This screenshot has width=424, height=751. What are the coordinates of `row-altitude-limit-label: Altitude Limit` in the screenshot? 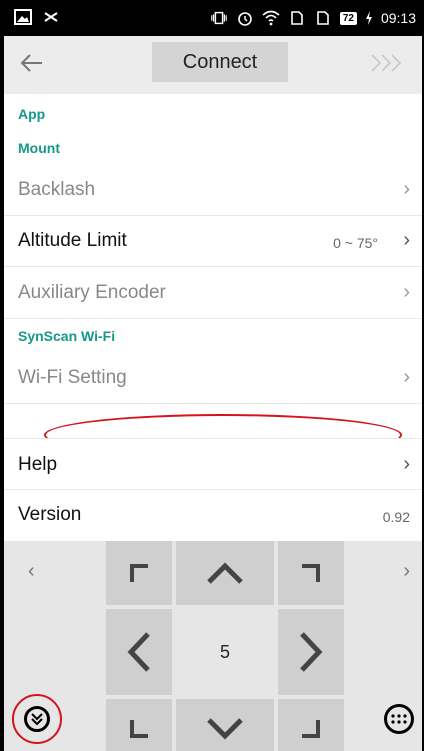 It's located at (72, 240).